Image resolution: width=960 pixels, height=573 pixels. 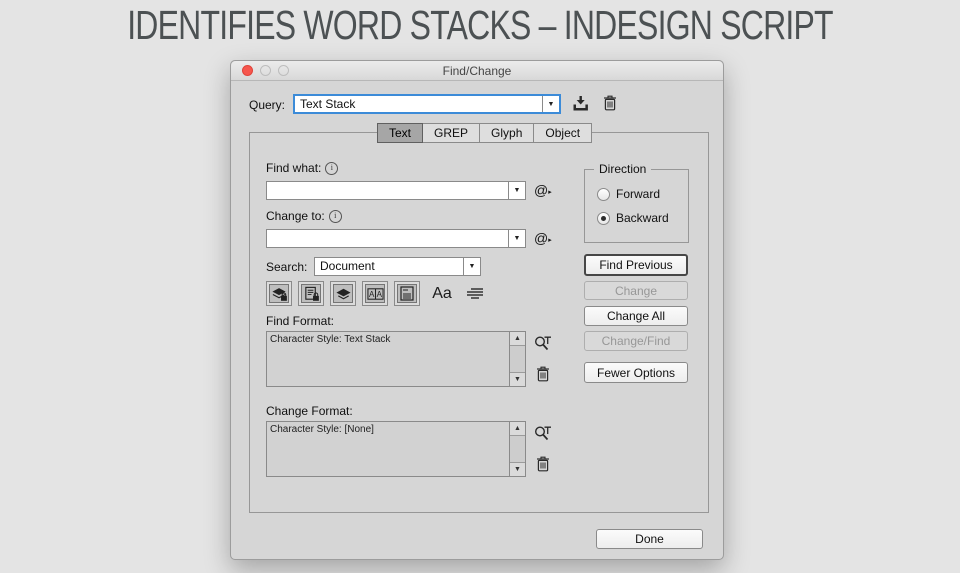 I want to click on case-sensitive-icon: Aa, so click(x=442, y=293).